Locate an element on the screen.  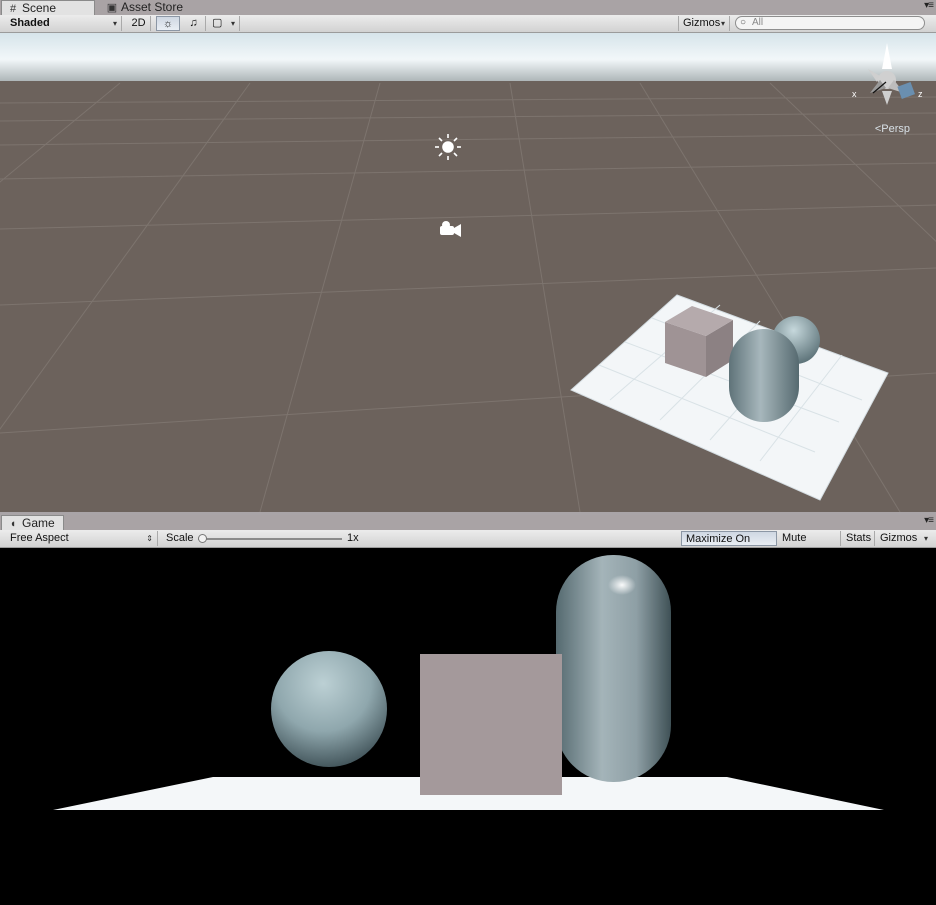
scene-gizmos-label: Gizmos is located at coordinates (702, 23).